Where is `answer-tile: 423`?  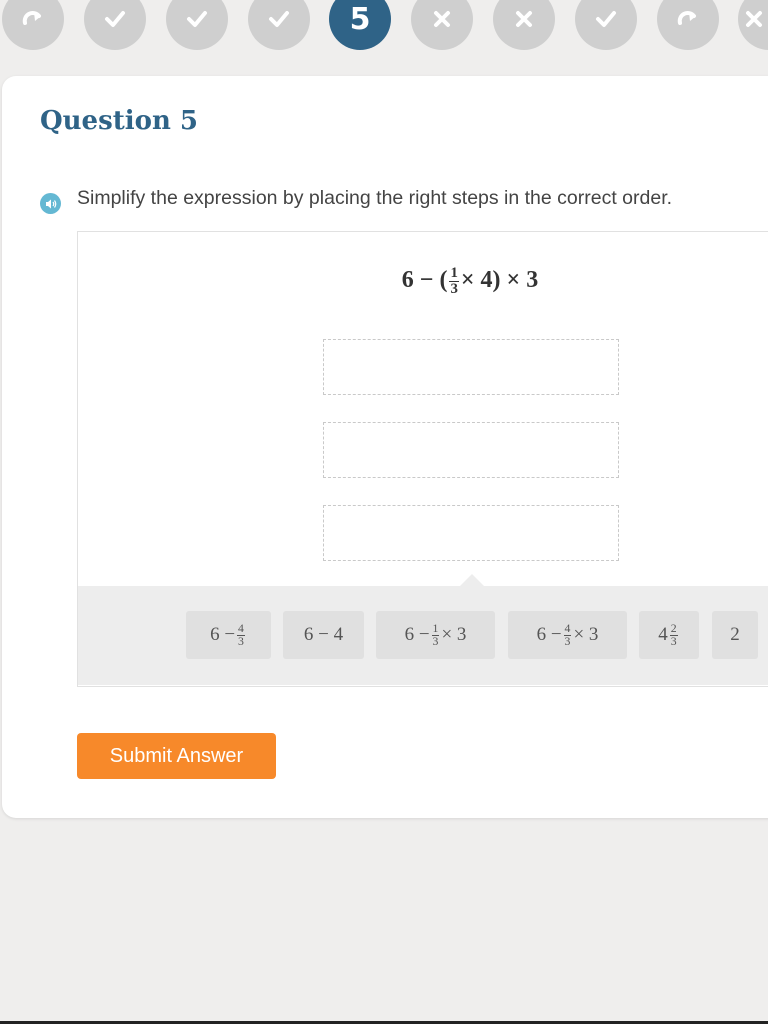 answer-tile: 423 is located at coordinates (669, 635).